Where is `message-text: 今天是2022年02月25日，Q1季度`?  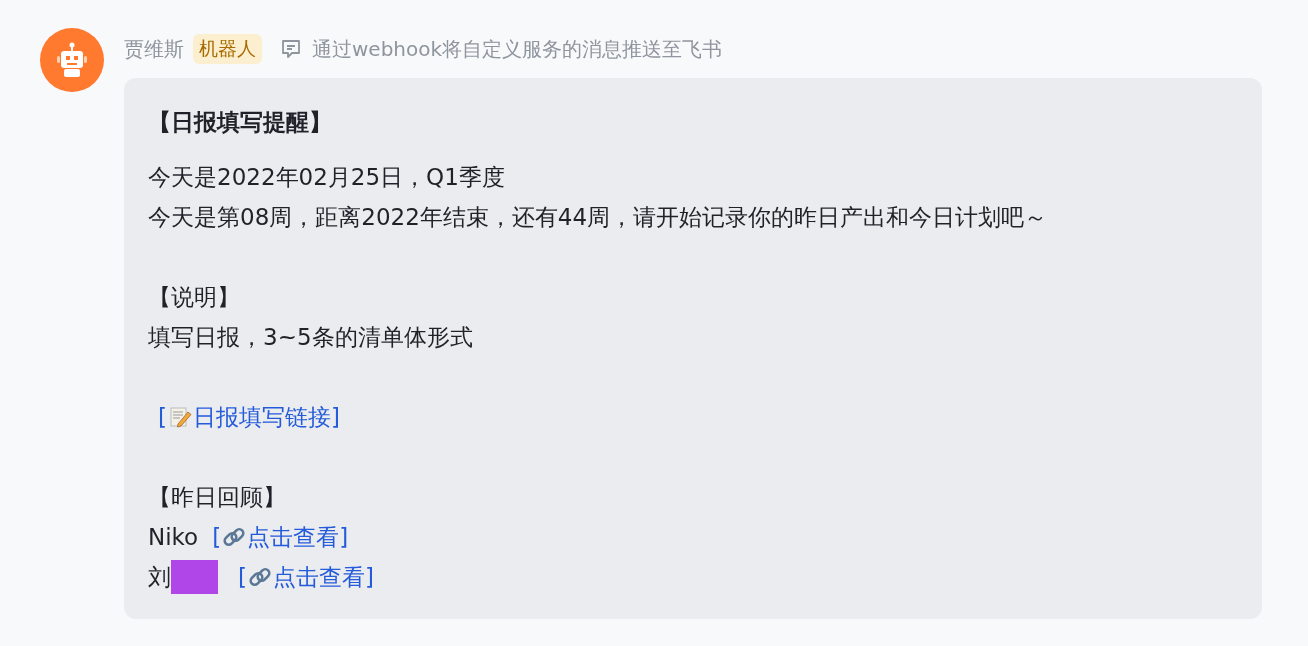
message-text: 今天是2022年02月25日，Q1季度 is located at coordinates (327, 177).